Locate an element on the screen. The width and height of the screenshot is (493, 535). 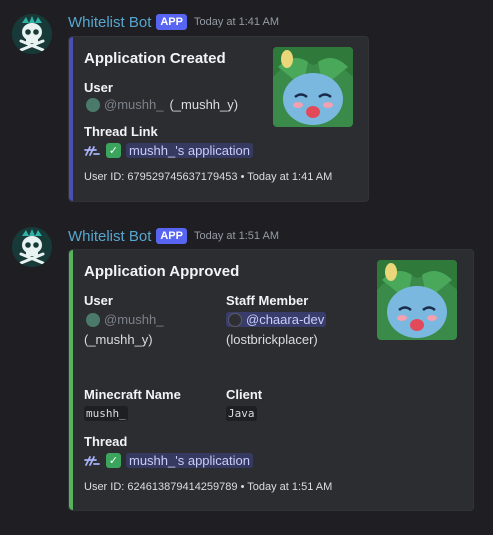
field-user-value: @mushh_ is located at coordinates (124, 319).